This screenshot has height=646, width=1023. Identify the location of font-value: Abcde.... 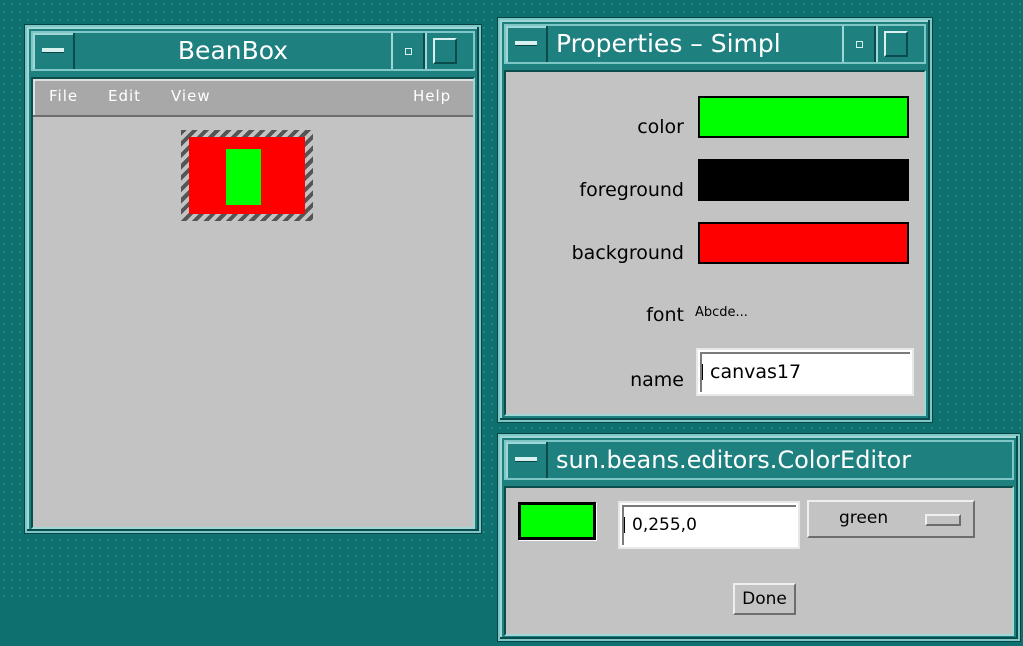
(721, 312).